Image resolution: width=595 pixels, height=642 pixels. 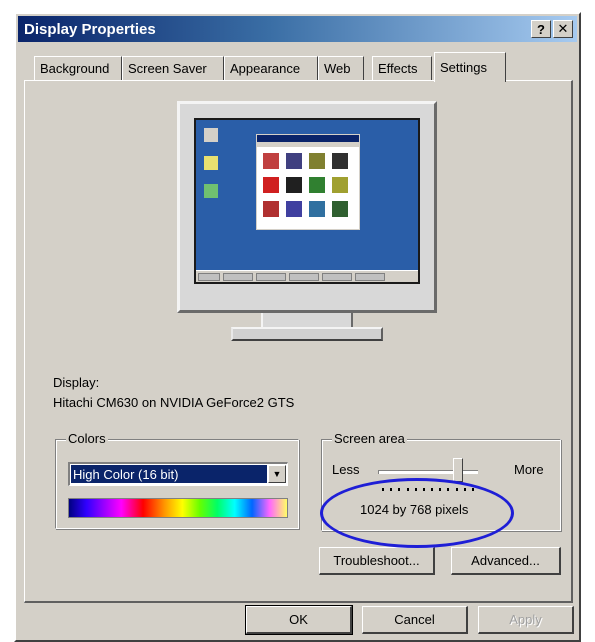 What do you see at coordinates (307, 320) in the screenshot?
I see `monitor-neck` at bounding box center [307, 320].